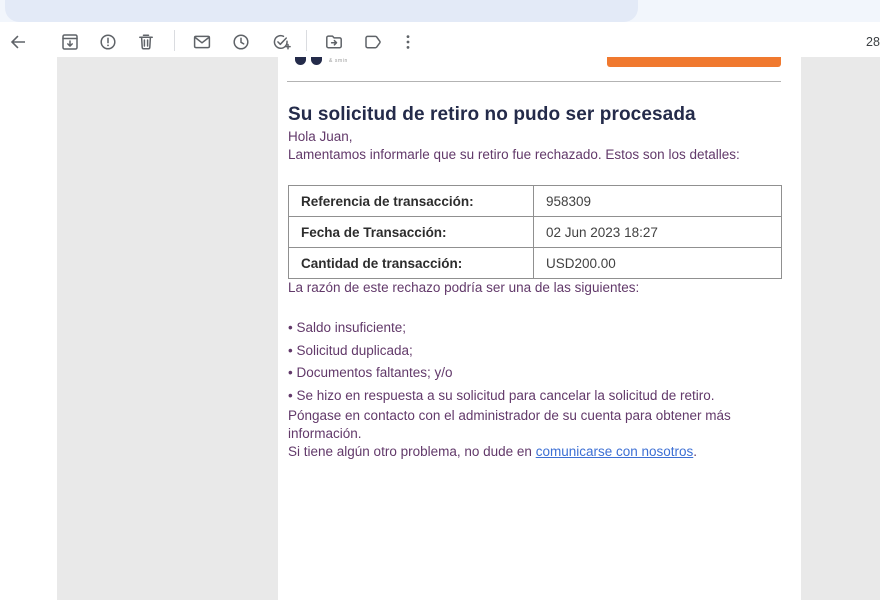 The width and height of the screenshot is (880, 600). What do you see at coordinates (657, 201) in the screenshot?
I see `row-value: 958309` at bounding box center [657, 201].